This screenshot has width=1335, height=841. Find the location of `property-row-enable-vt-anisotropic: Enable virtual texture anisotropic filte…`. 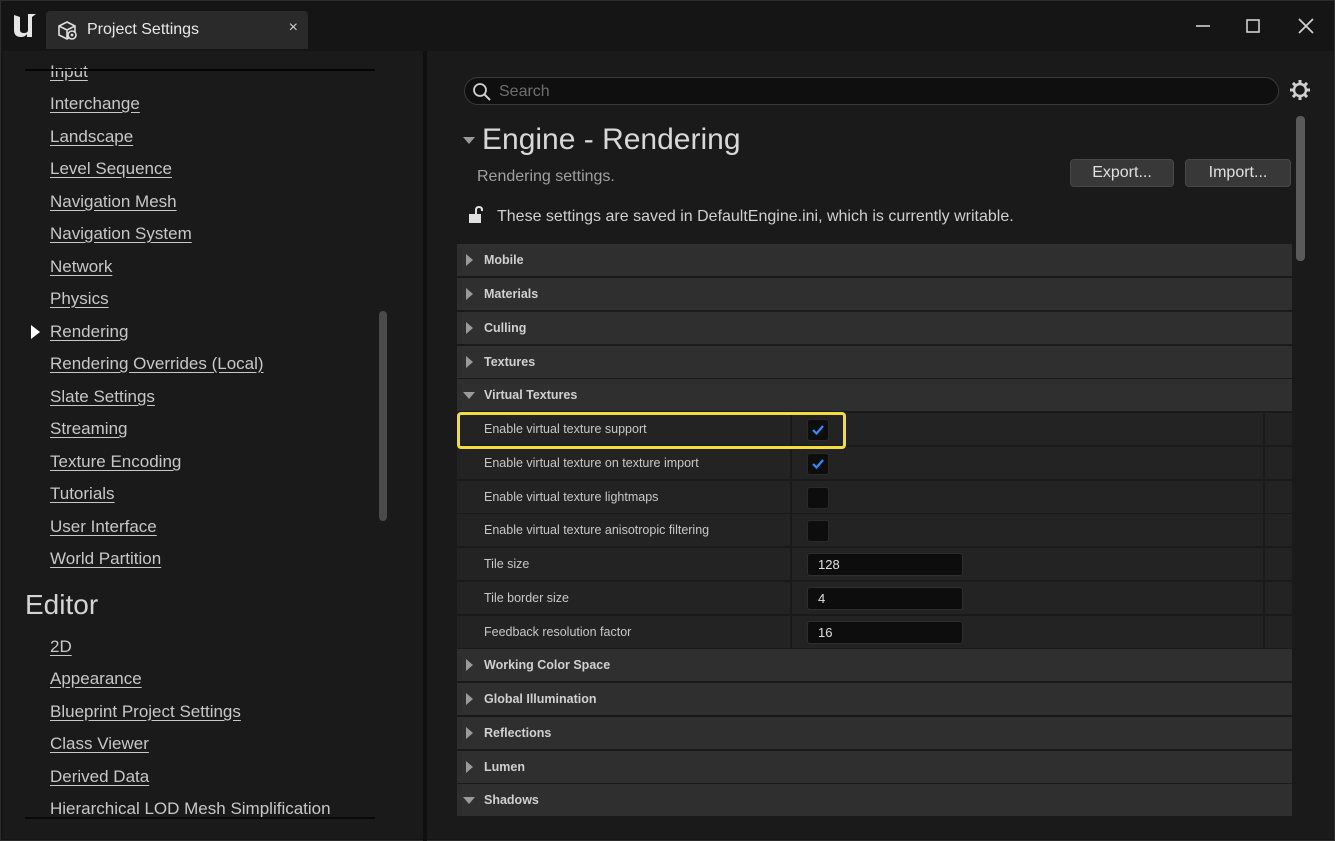

property-row-enable-vt-anisotropic: Enable virtual texture anisotropic filte… is located at coordinates (874, 530).